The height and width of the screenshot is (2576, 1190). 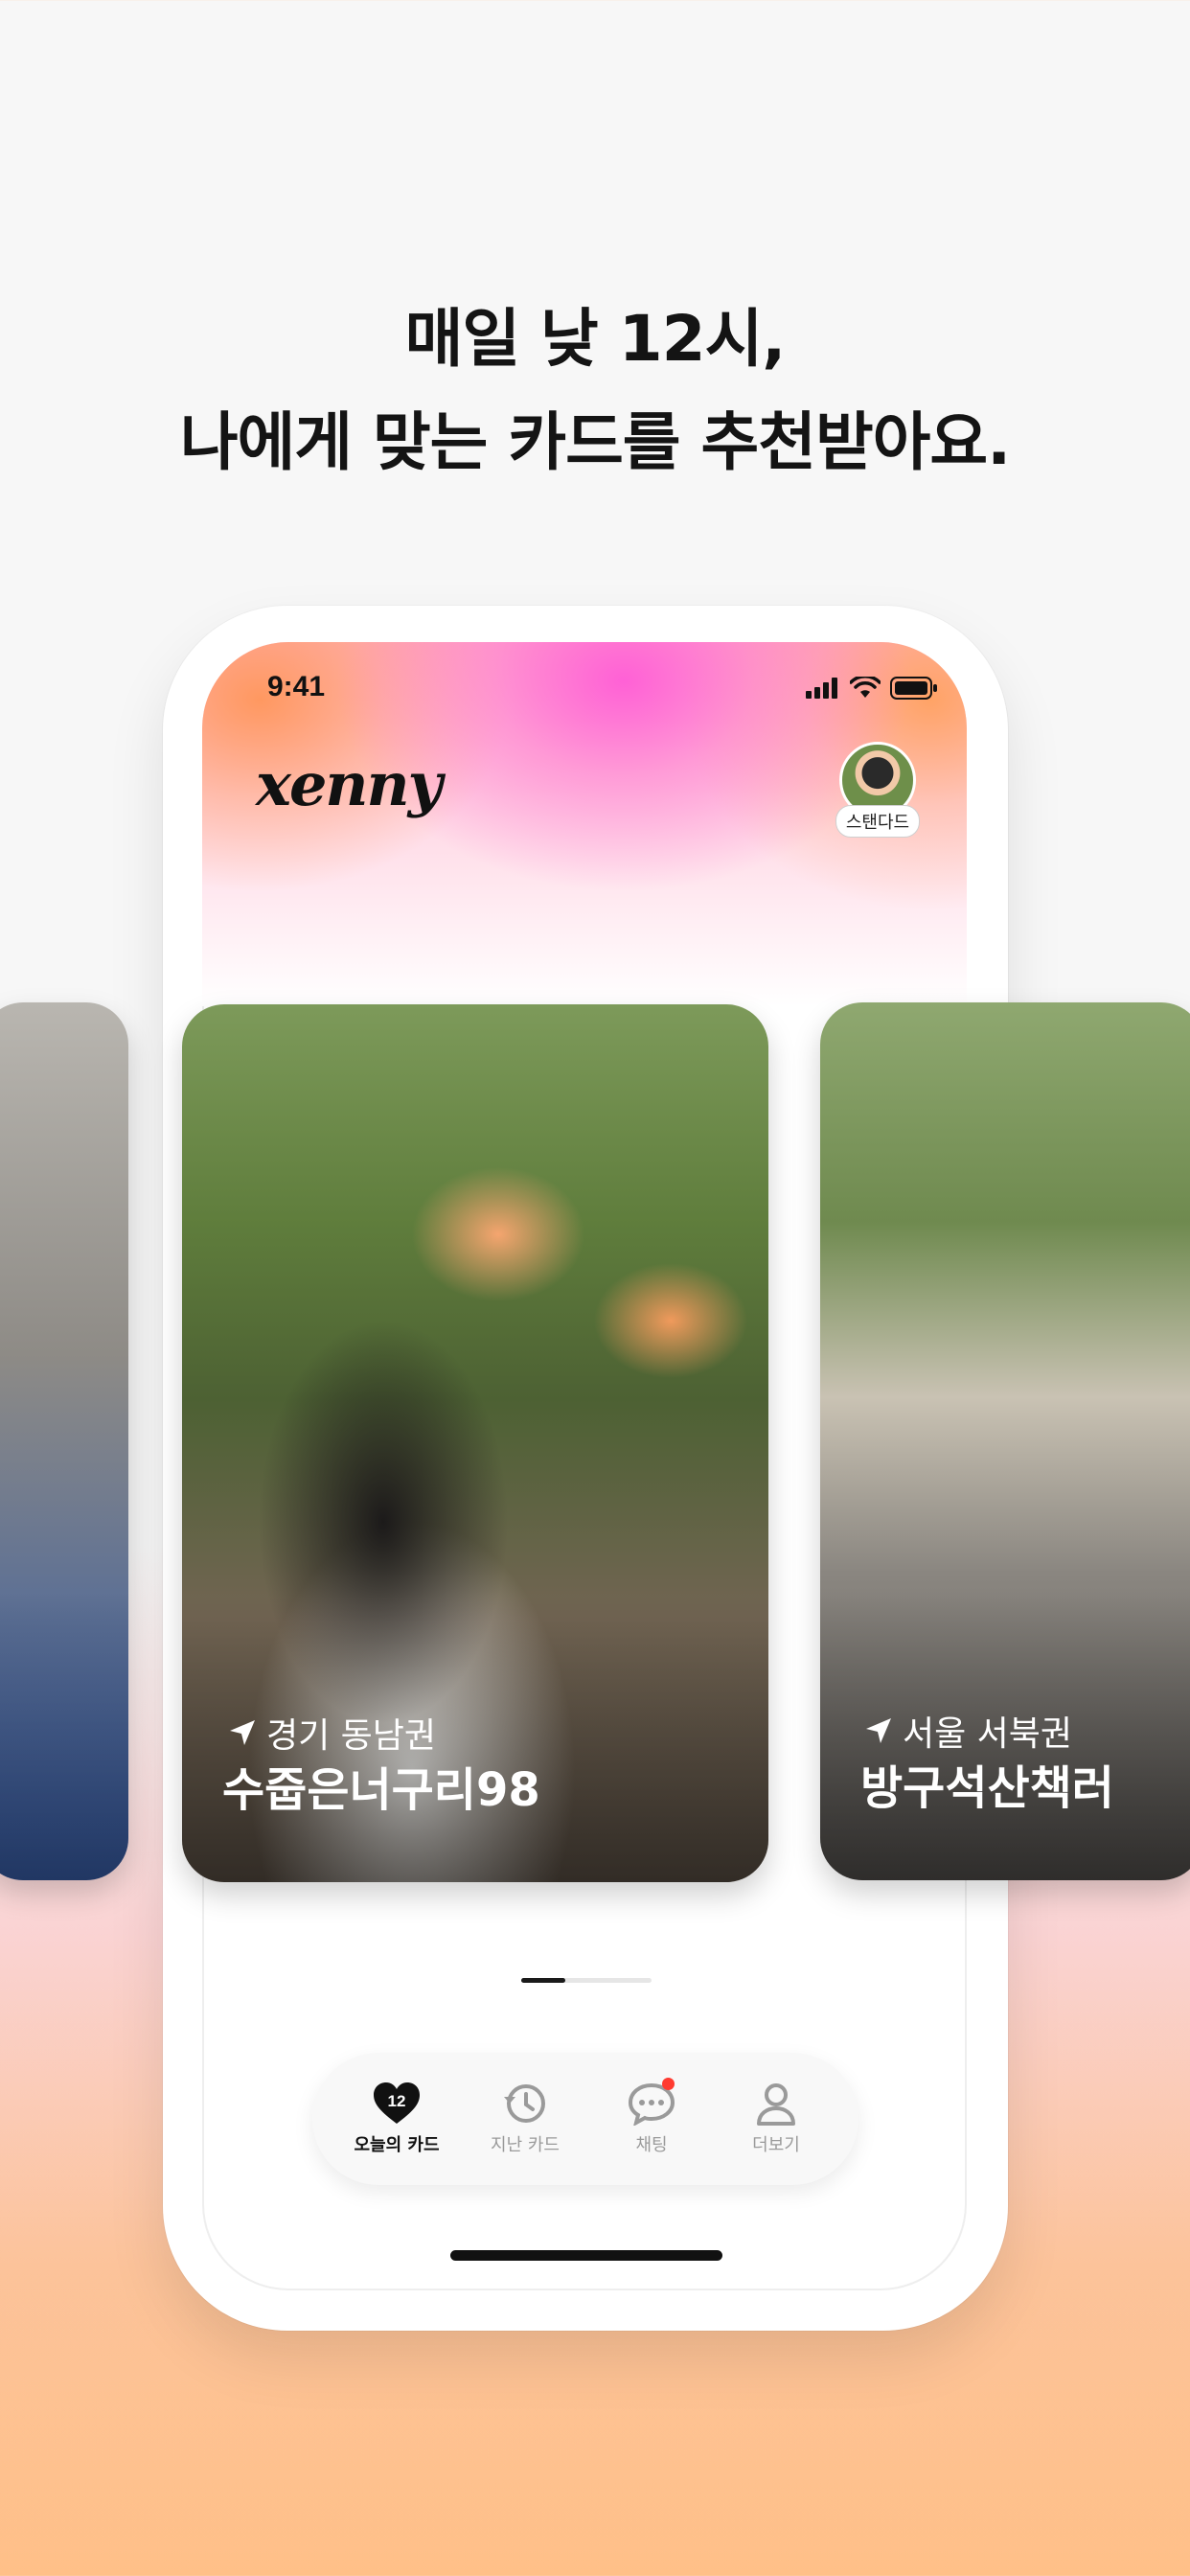 I want to click on card-location: 서울 서북권, so click(x=968, y=1731).